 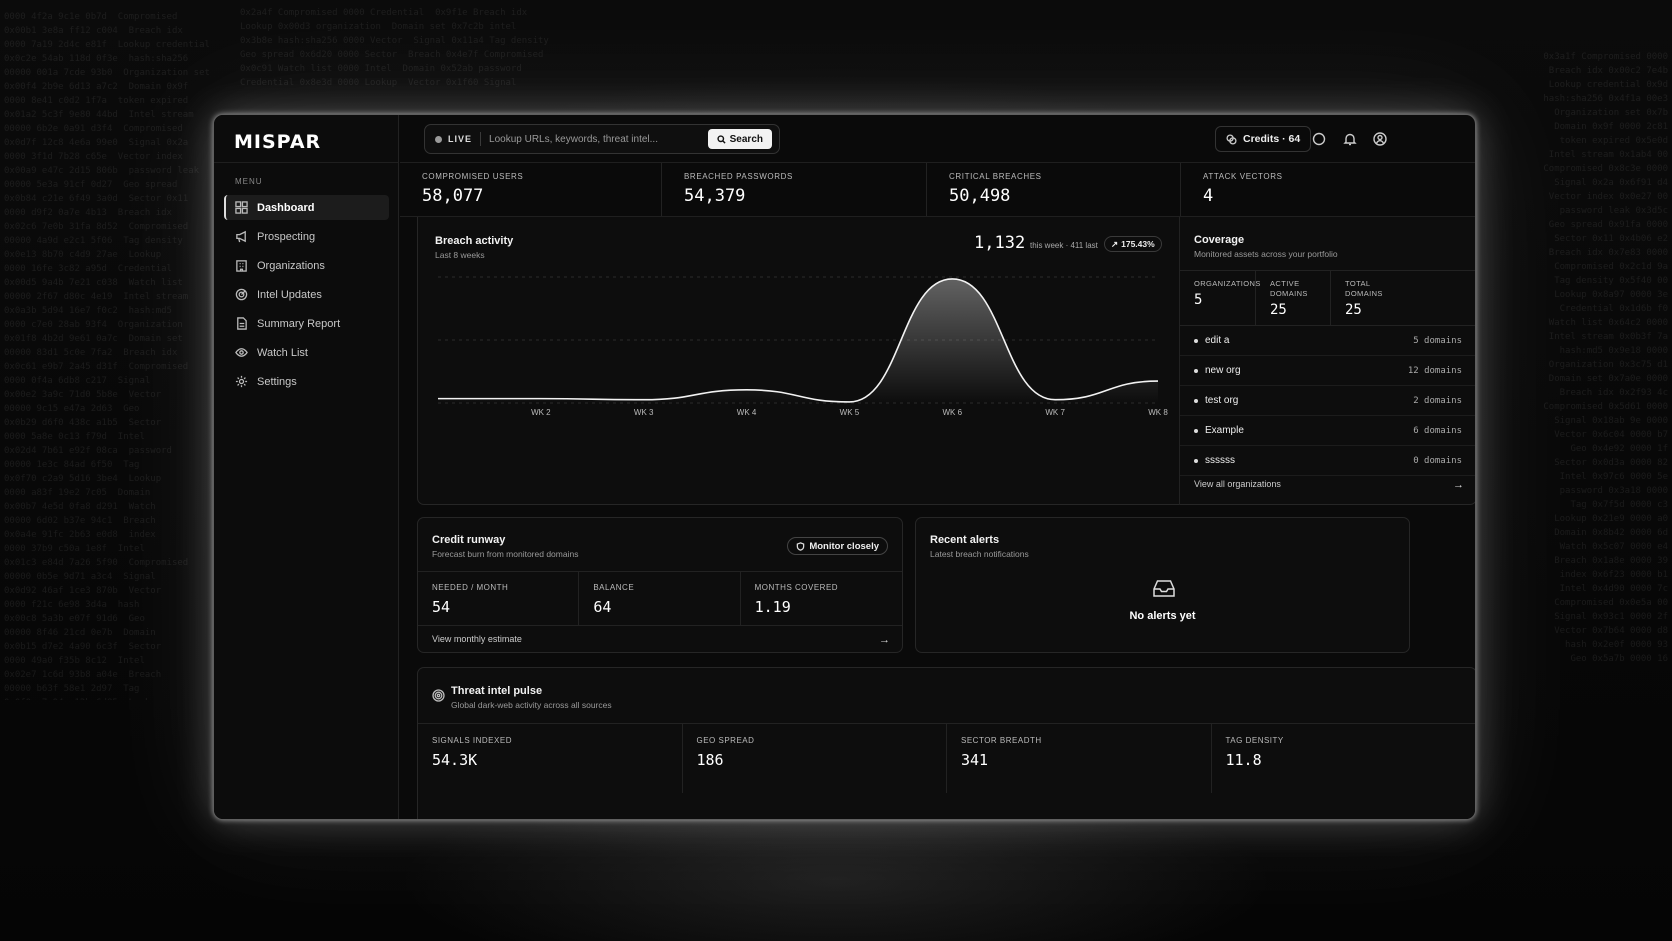 I want to click on view-monthly-estimate-link: View monthly estimate →, so click(x=661, y=640).